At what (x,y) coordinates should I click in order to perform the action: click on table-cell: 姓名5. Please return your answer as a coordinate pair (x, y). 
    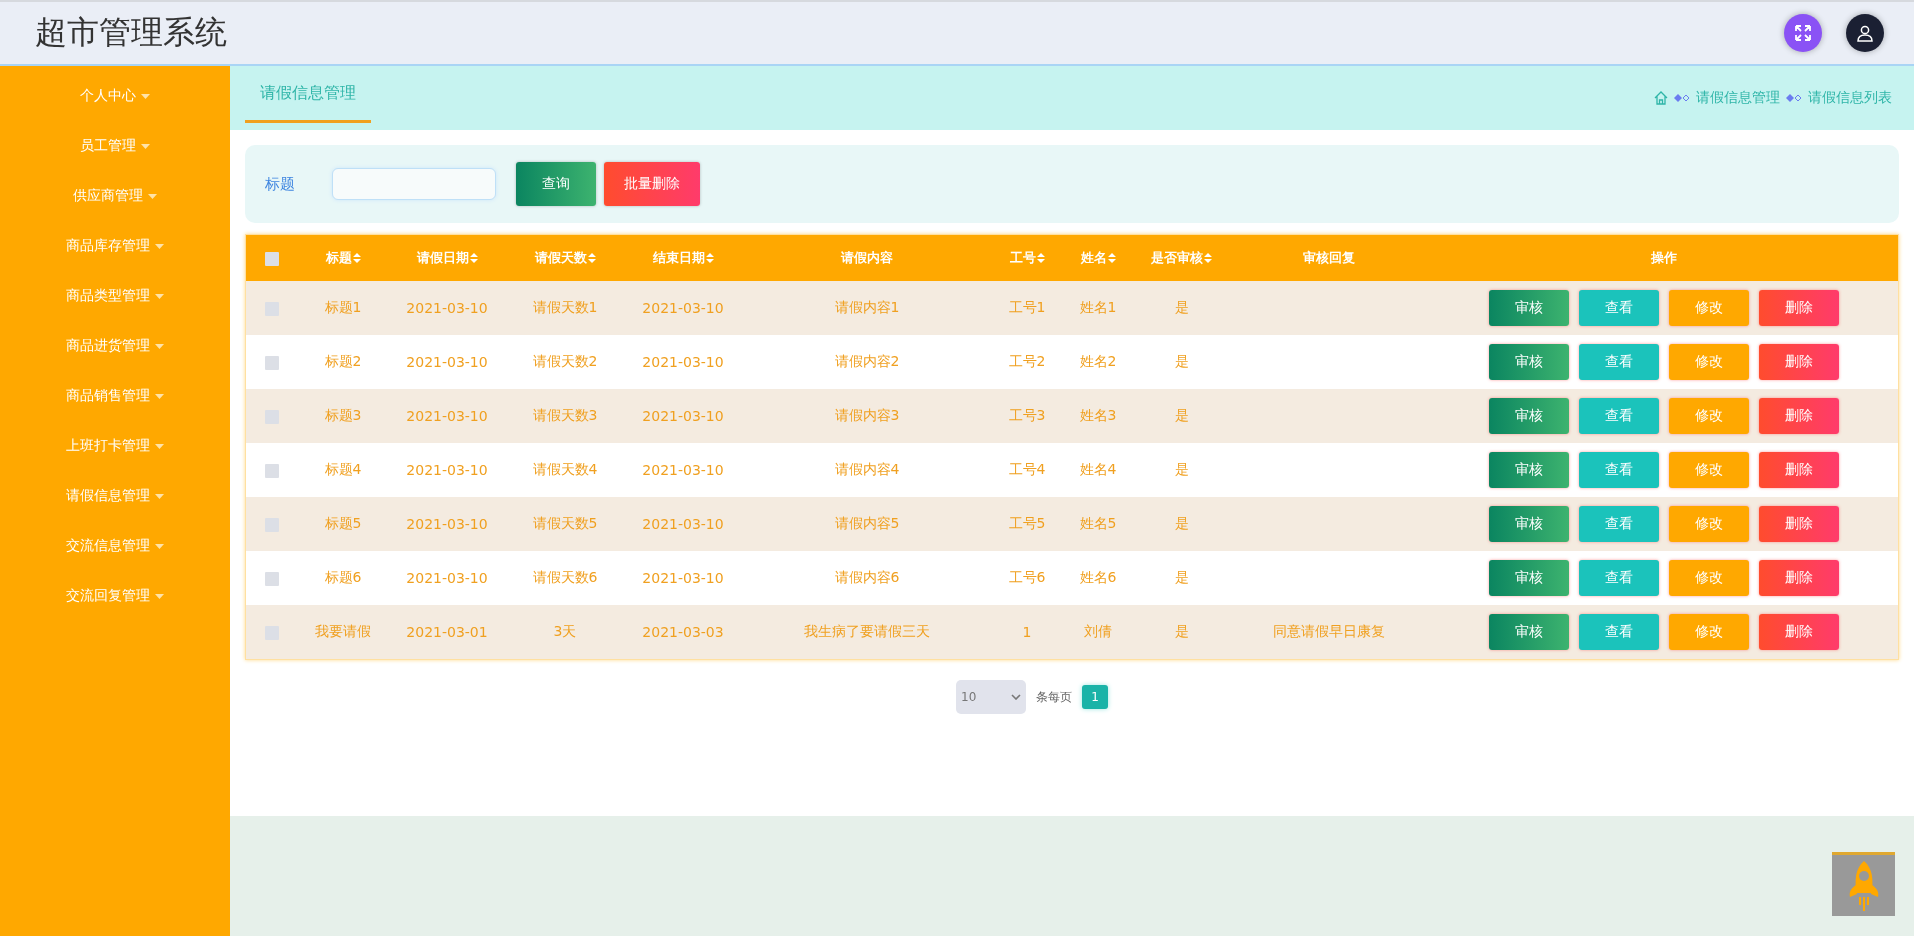
    Looking at the image, I should click on (1098, 523).